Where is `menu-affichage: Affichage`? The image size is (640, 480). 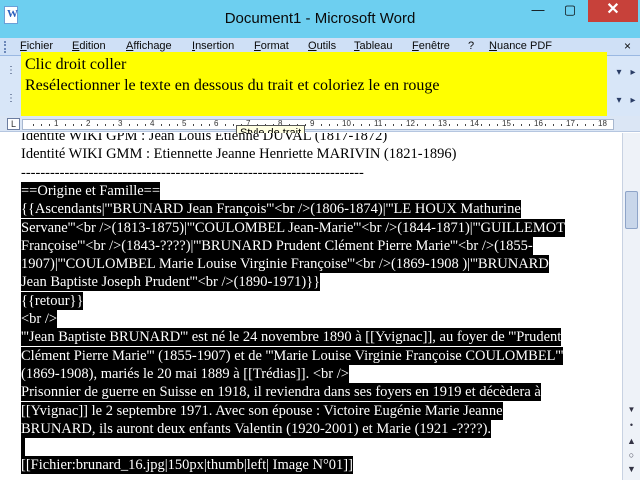 menu-affichage: Affichage is located at coordinates (149, 46).